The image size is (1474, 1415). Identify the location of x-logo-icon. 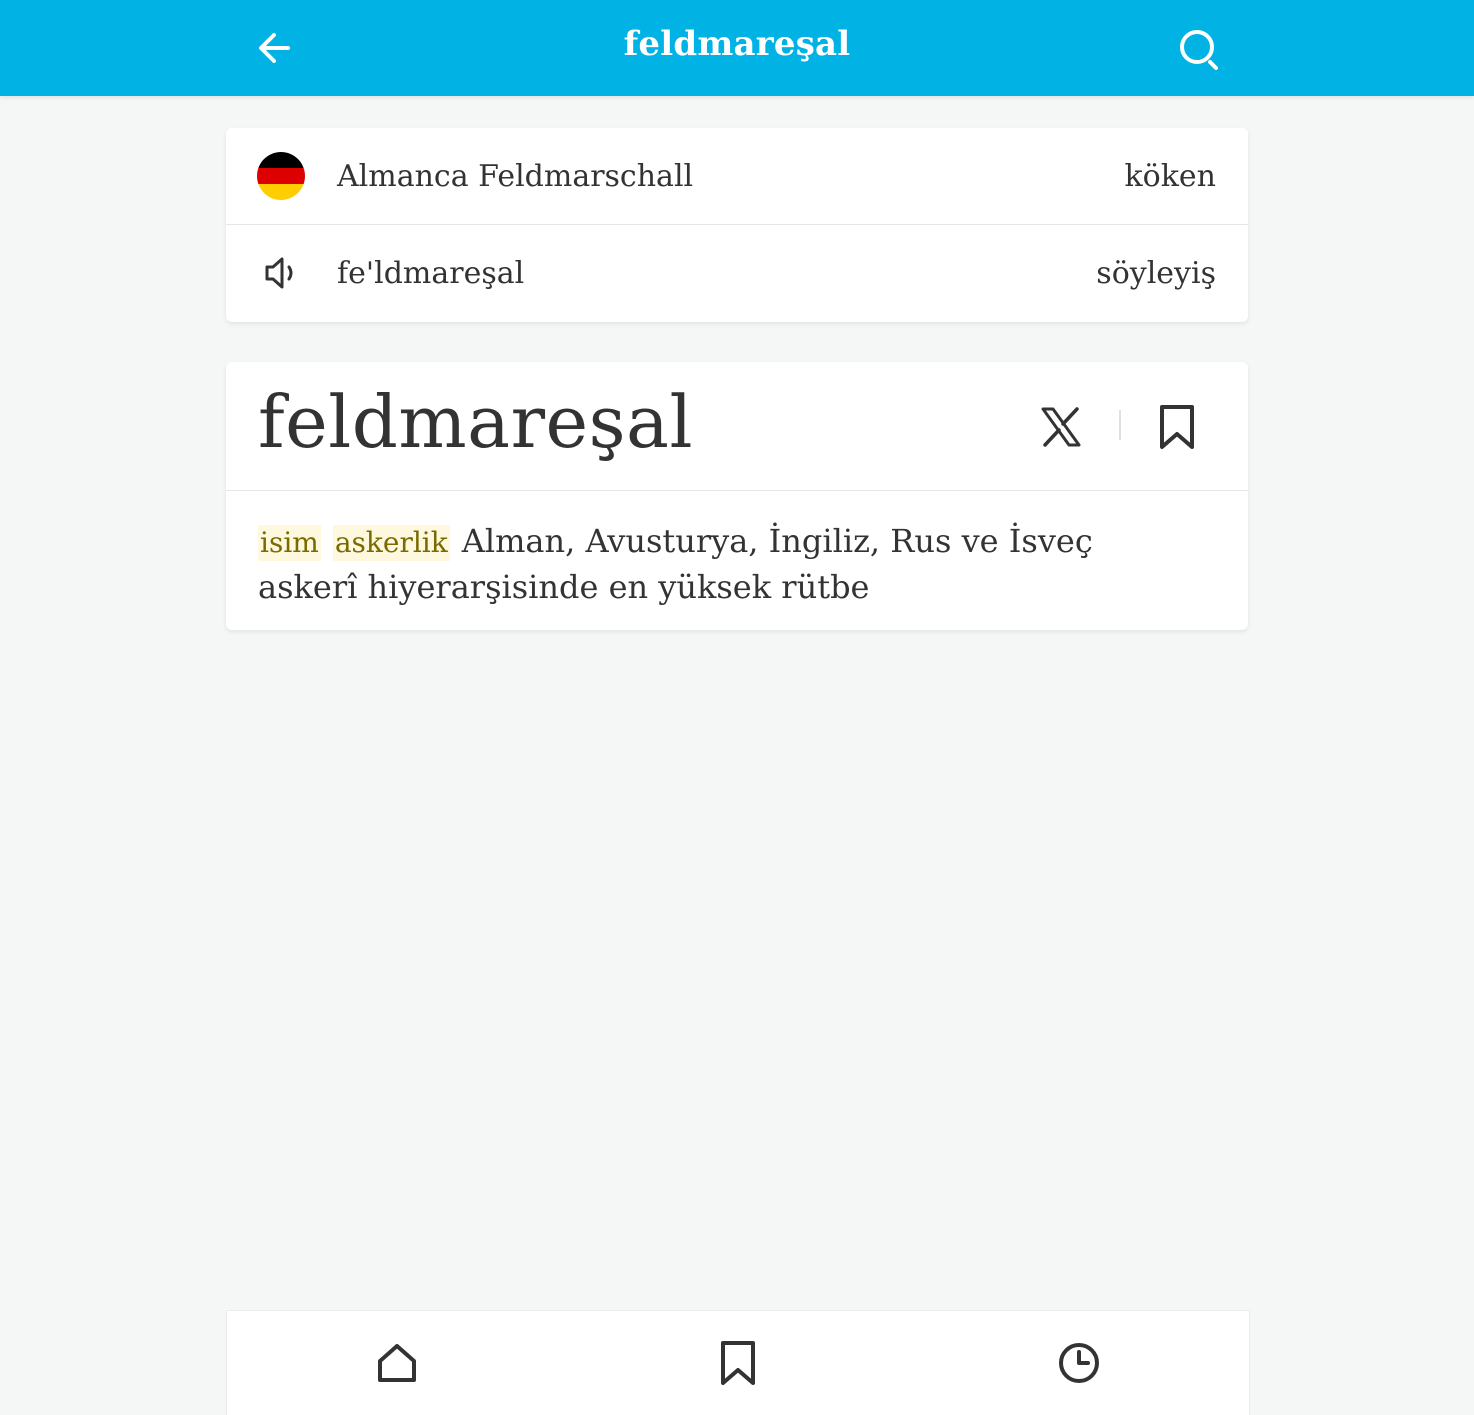
(1061, 427).